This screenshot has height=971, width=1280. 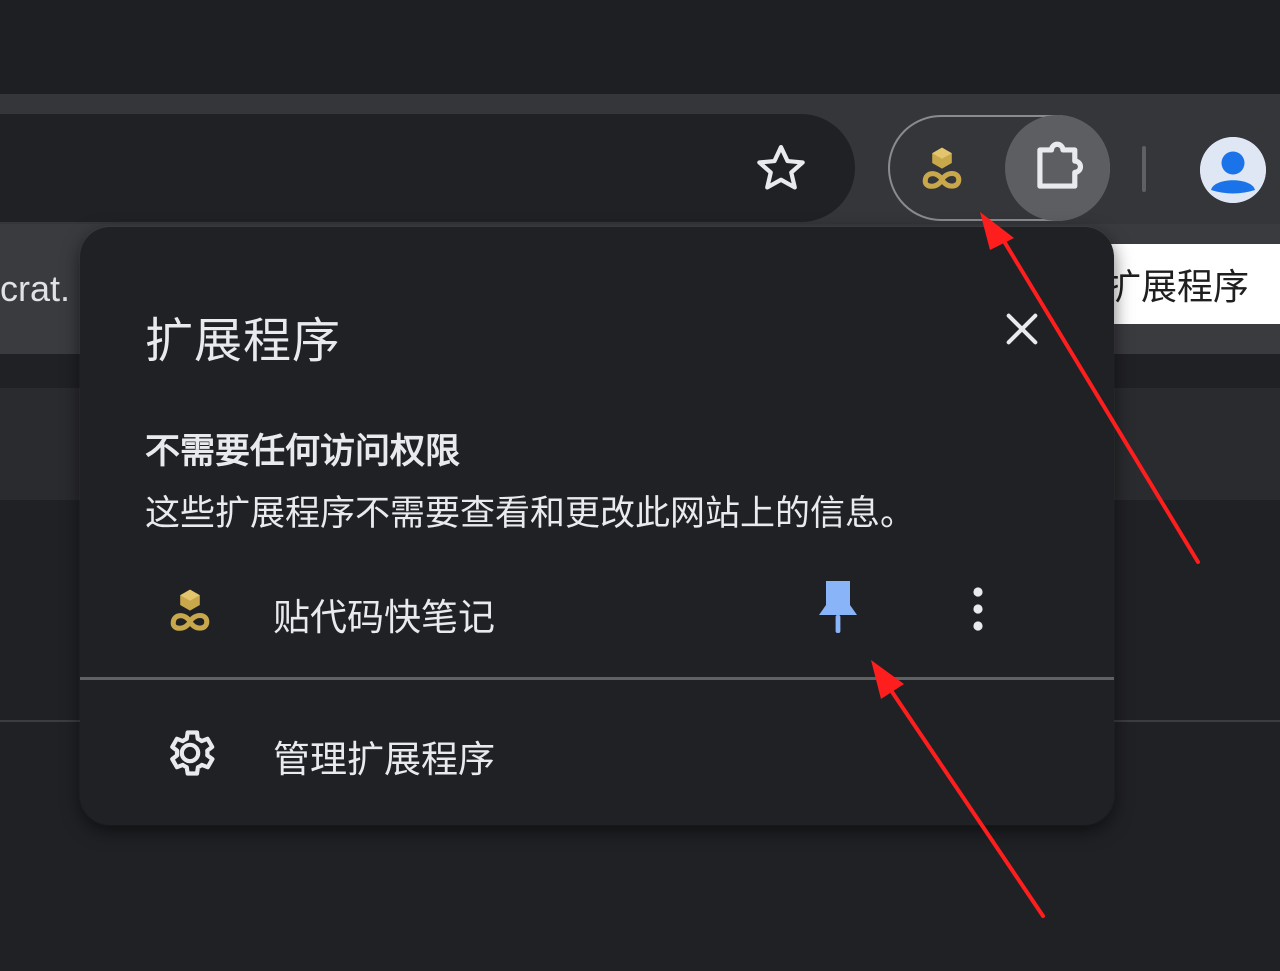 What do you see at coordinates (35, 288) in the screenshot?
I see `page-partial-text: crat.` at bounding box center [35, 288].